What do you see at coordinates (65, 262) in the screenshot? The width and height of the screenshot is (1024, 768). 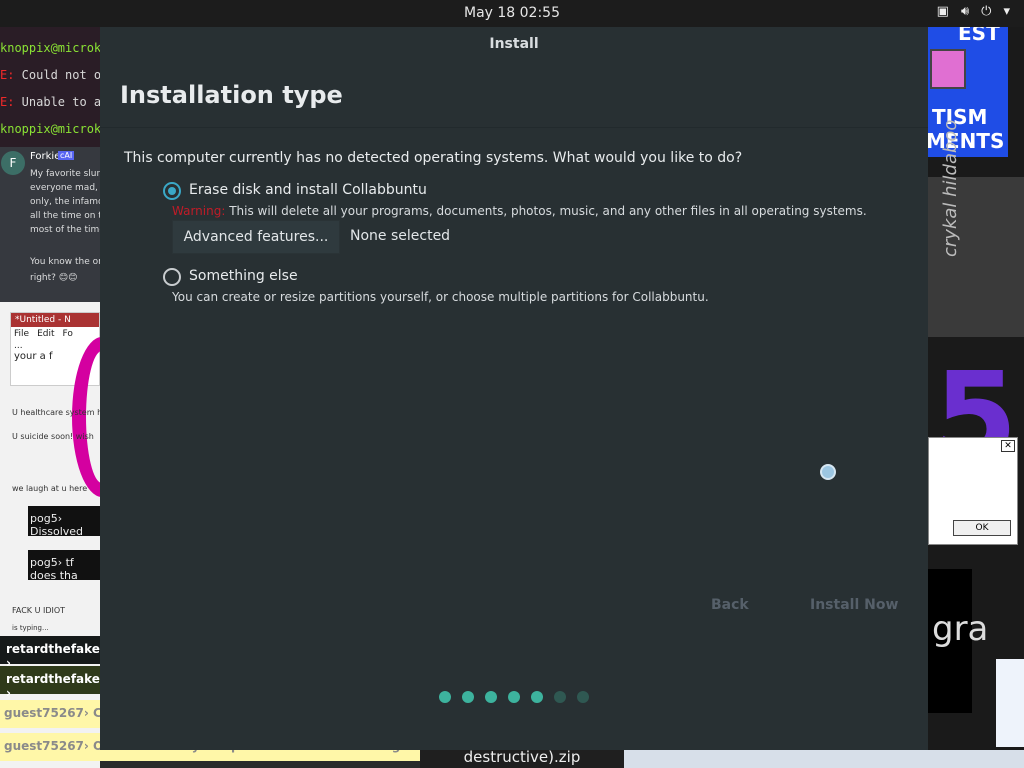 I see `chat-line: You know the one` at bounding box center [65, 262].